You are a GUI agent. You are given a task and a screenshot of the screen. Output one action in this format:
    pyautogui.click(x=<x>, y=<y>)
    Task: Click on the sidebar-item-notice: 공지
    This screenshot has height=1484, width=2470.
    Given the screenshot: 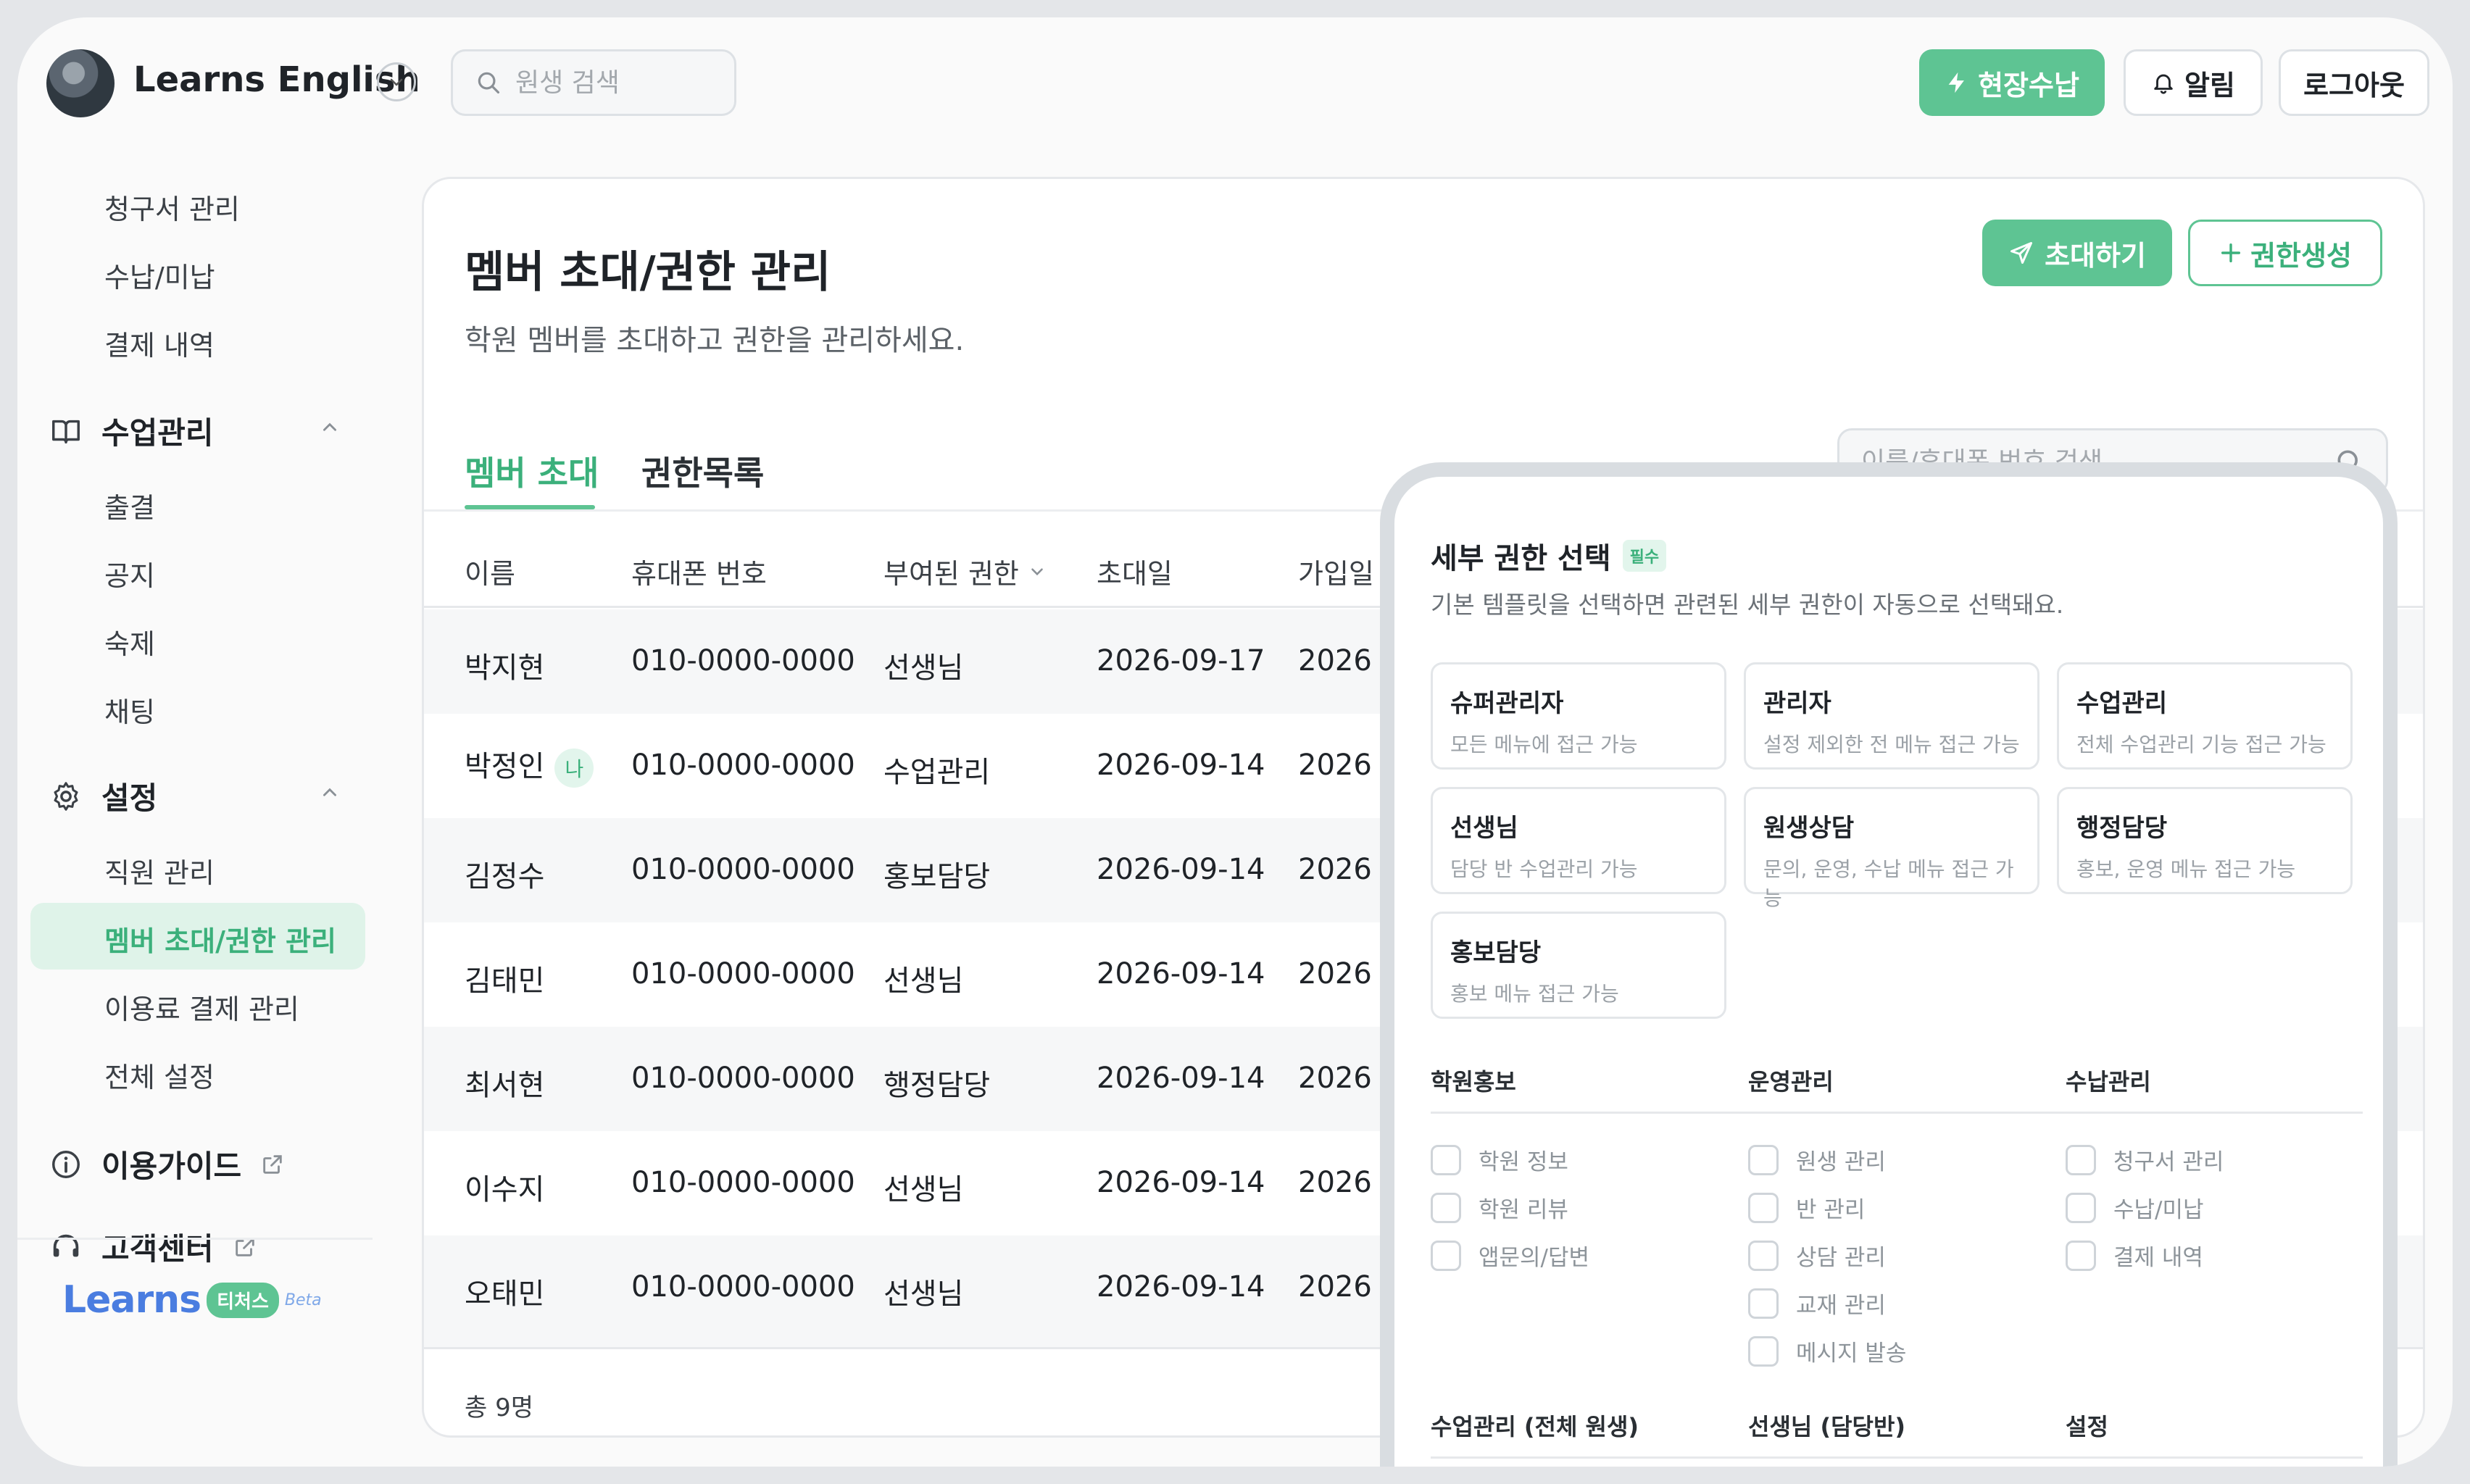 What is the action you would take?
    pyautogui.click(x=130, y=573)
    